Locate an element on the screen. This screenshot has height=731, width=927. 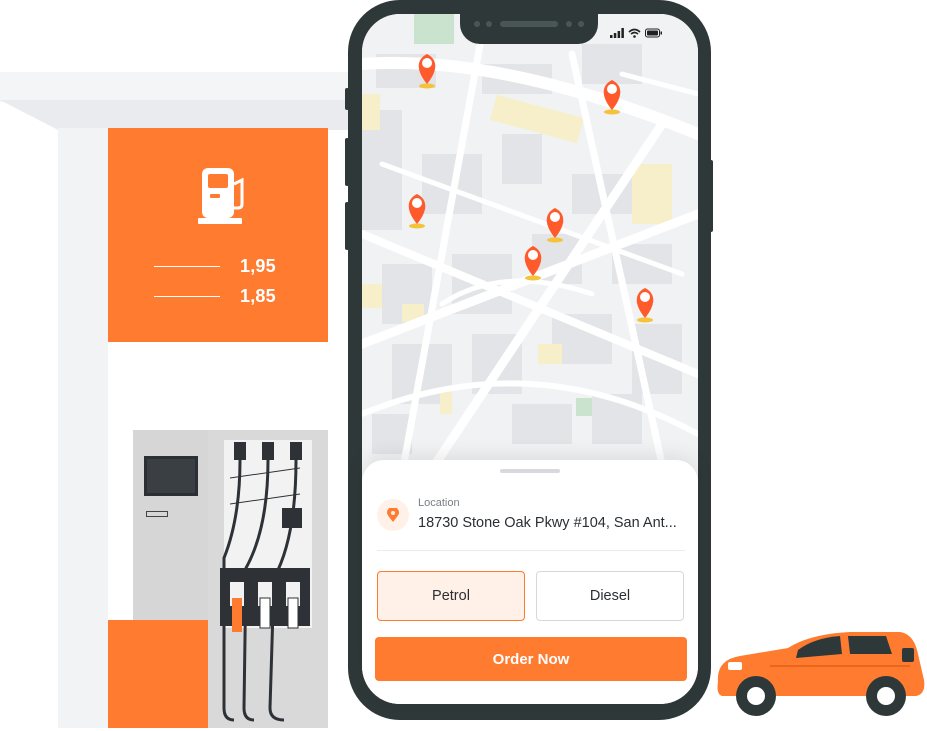
fuel-option-petrol: Petrol is located at coordinates (451, 596).